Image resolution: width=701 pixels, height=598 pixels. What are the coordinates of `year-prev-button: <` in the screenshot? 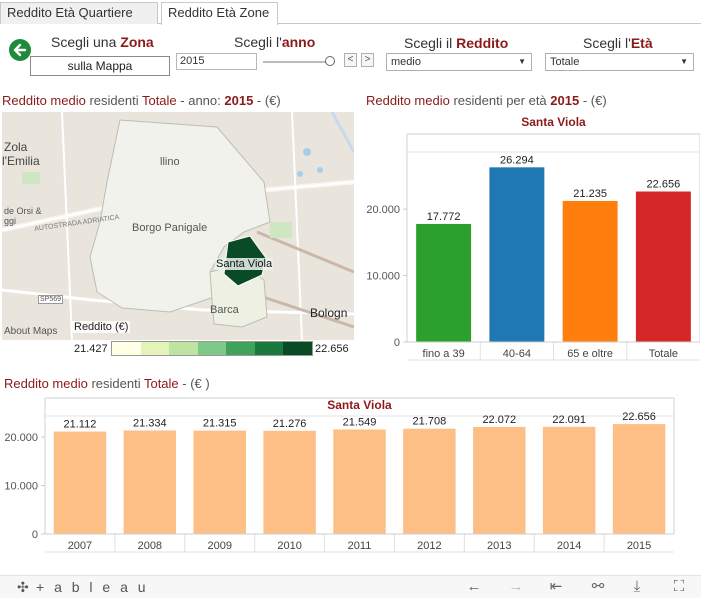 It's located at (350, 60).